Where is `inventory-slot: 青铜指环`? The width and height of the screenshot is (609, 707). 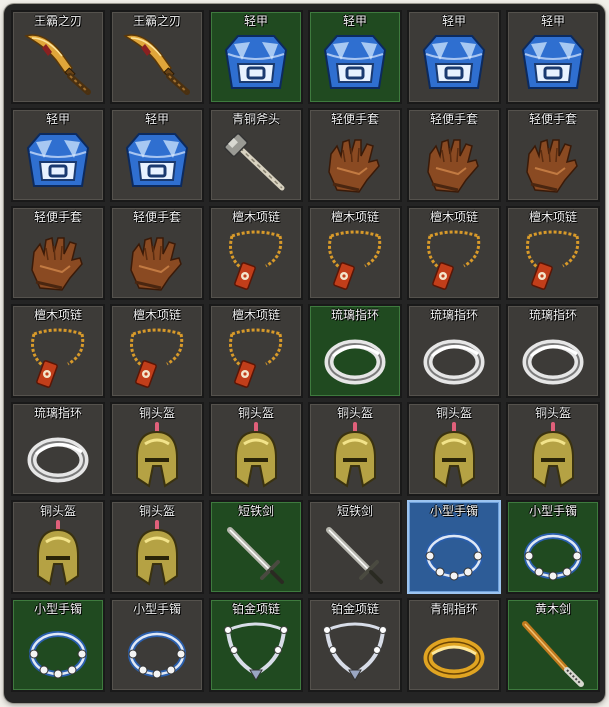
inventory-slot: 青铜指环 is located at coordinates (454, 645).